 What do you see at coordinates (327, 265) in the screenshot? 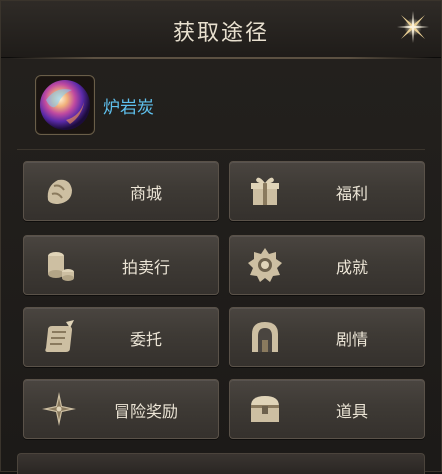
I see `source-button-achievement: 成就` at bounding box center [327, 265].